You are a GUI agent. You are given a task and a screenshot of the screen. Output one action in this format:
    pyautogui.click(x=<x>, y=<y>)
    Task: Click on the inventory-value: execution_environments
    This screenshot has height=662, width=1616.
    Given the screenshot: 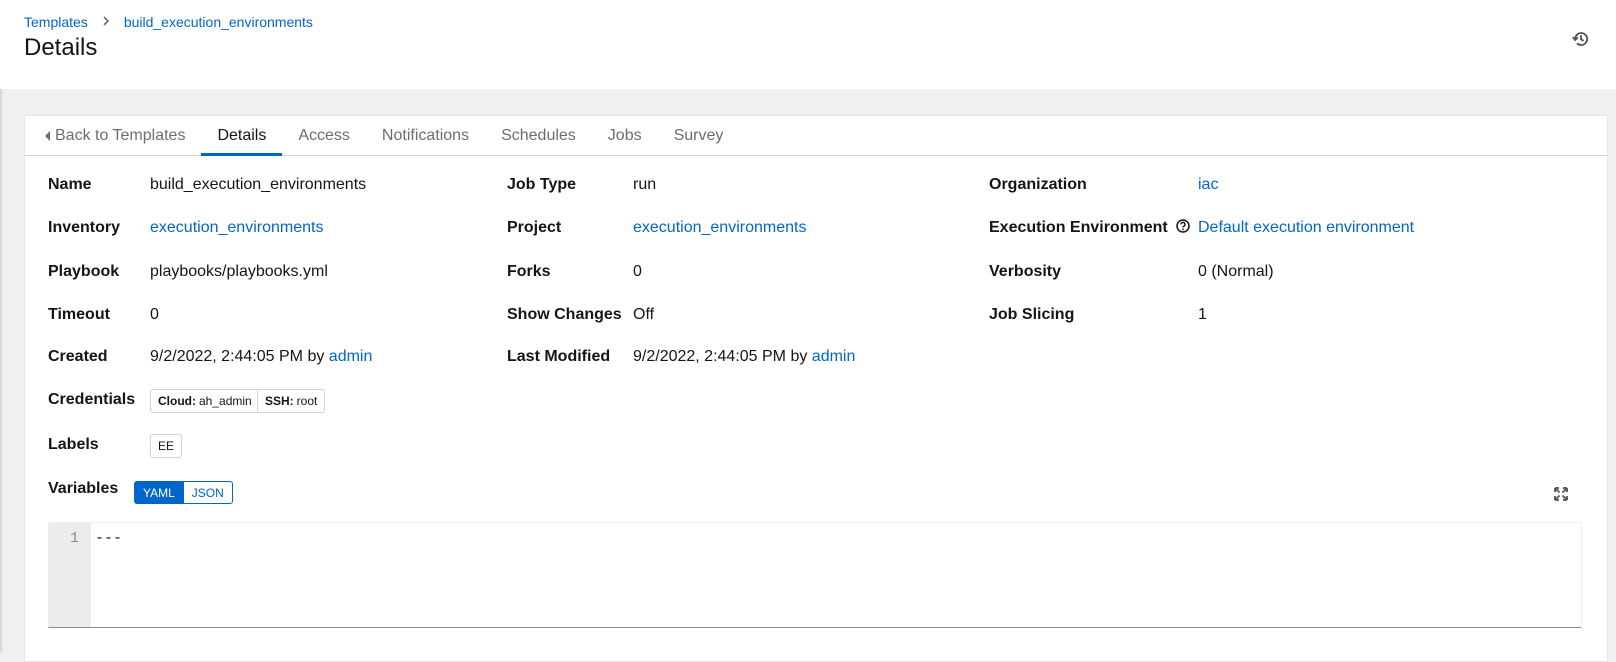 What is the action you would take?
    pyautogui.click(x=236, y=228)
    